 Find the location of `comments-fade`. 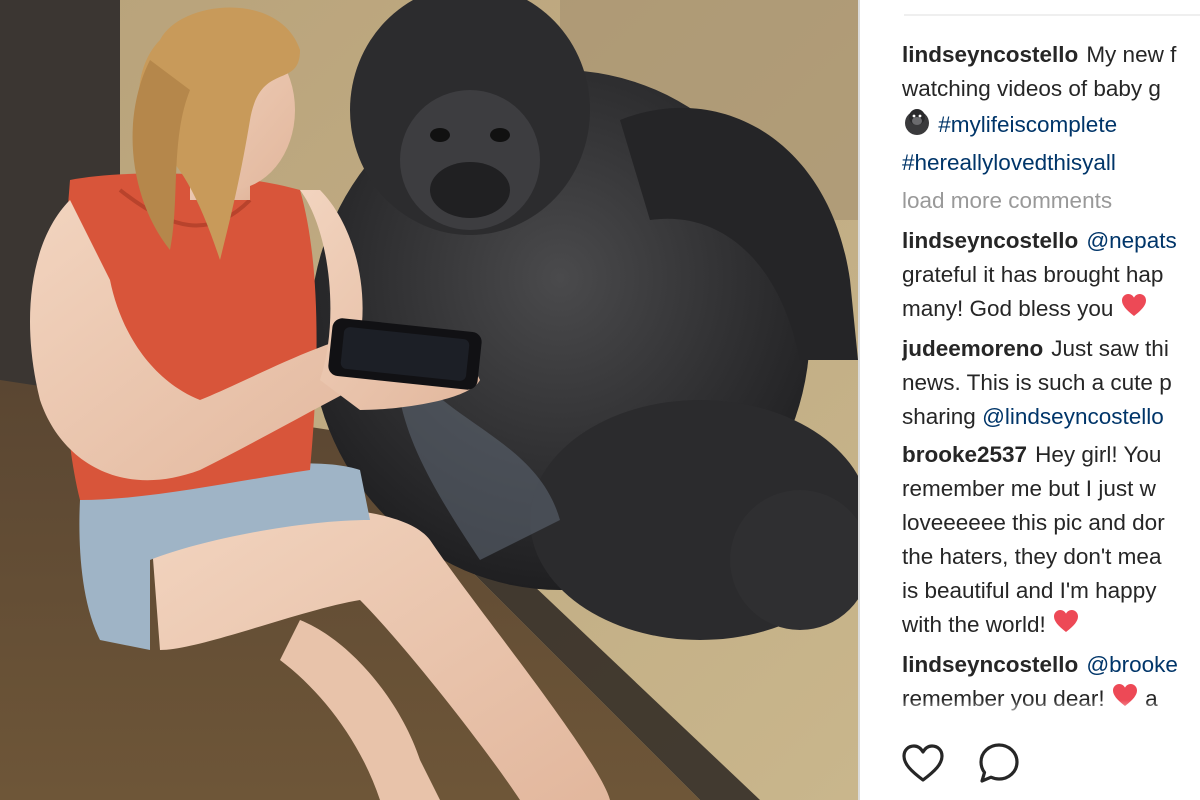

comments-fade is located at coordinates (1030, 710).